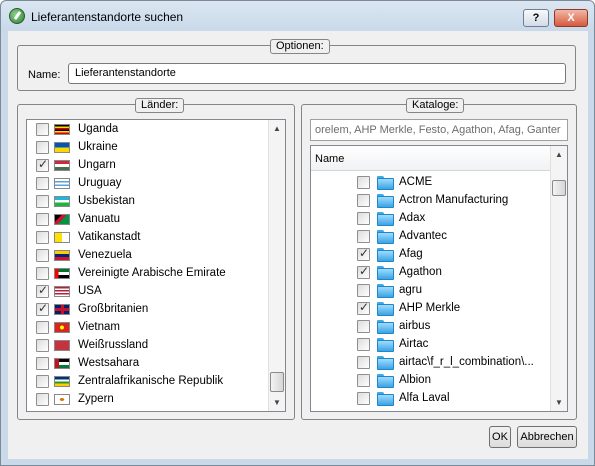 This screenshot has width=595, height=466. Describe the element at coordinates (431, 218) in the screenshot. I see `catalog-item: Adax` at that location.